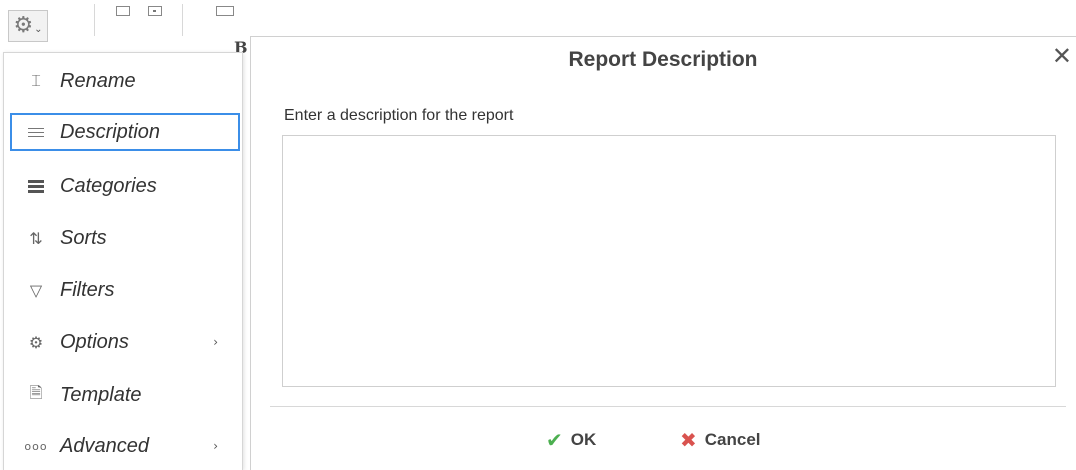  I want to click on menu-item-sorts: ⇅ Sorts, so click(125, 238).